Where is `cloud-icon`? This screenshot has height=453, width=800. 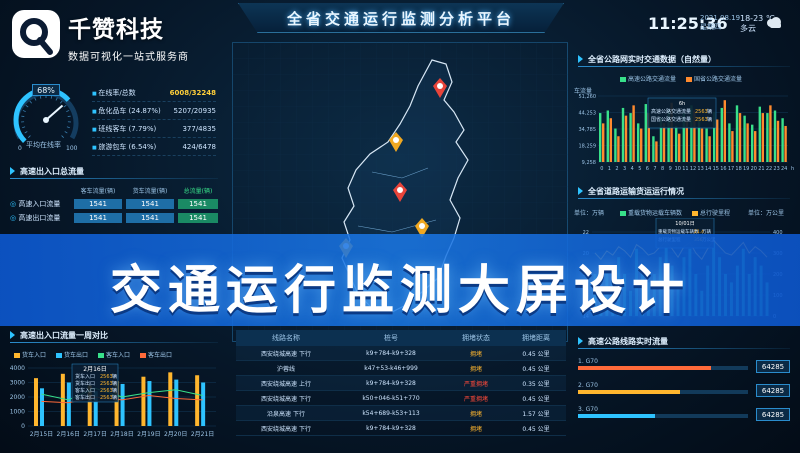 cloud-icon is located at coordinates (774, 22).